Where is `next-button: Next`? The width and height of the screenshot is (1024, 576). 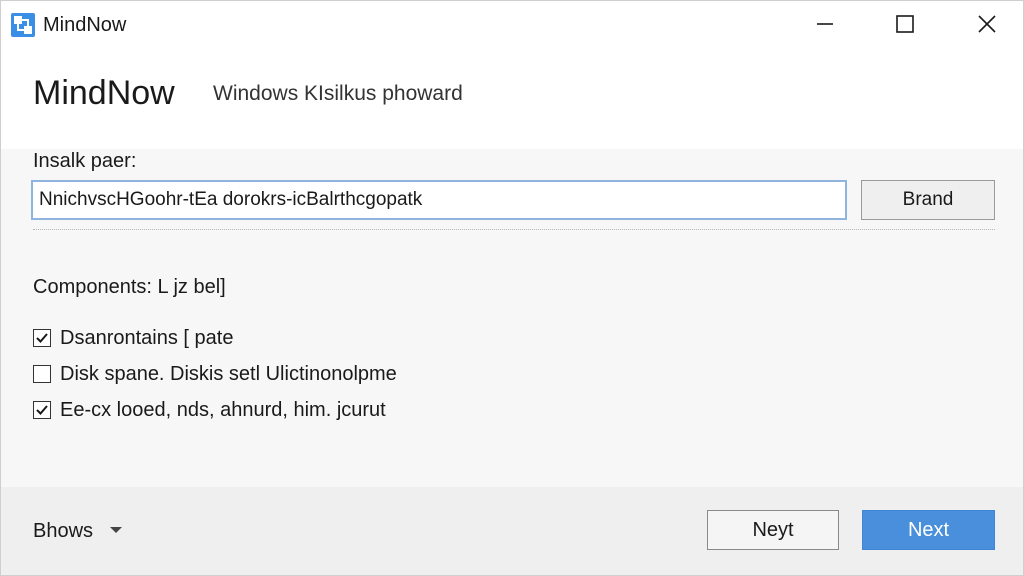 next-button: Next is located at coordinates (928, 530).